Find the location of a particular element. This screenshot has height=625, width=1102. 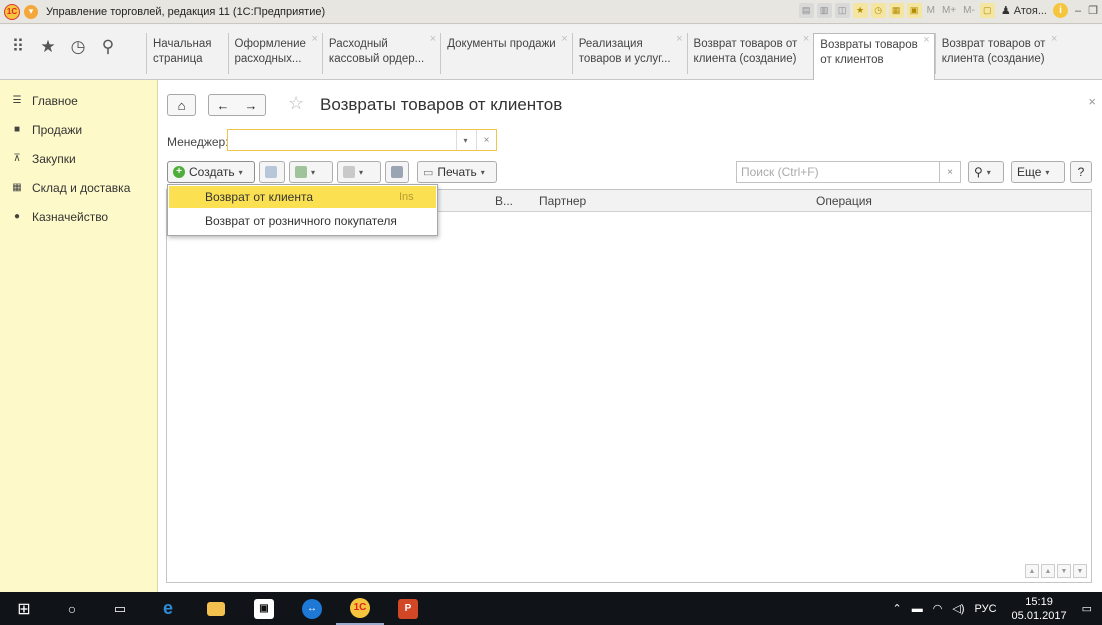

1c-app-icon: 1С is located at coordinates (360, 608).